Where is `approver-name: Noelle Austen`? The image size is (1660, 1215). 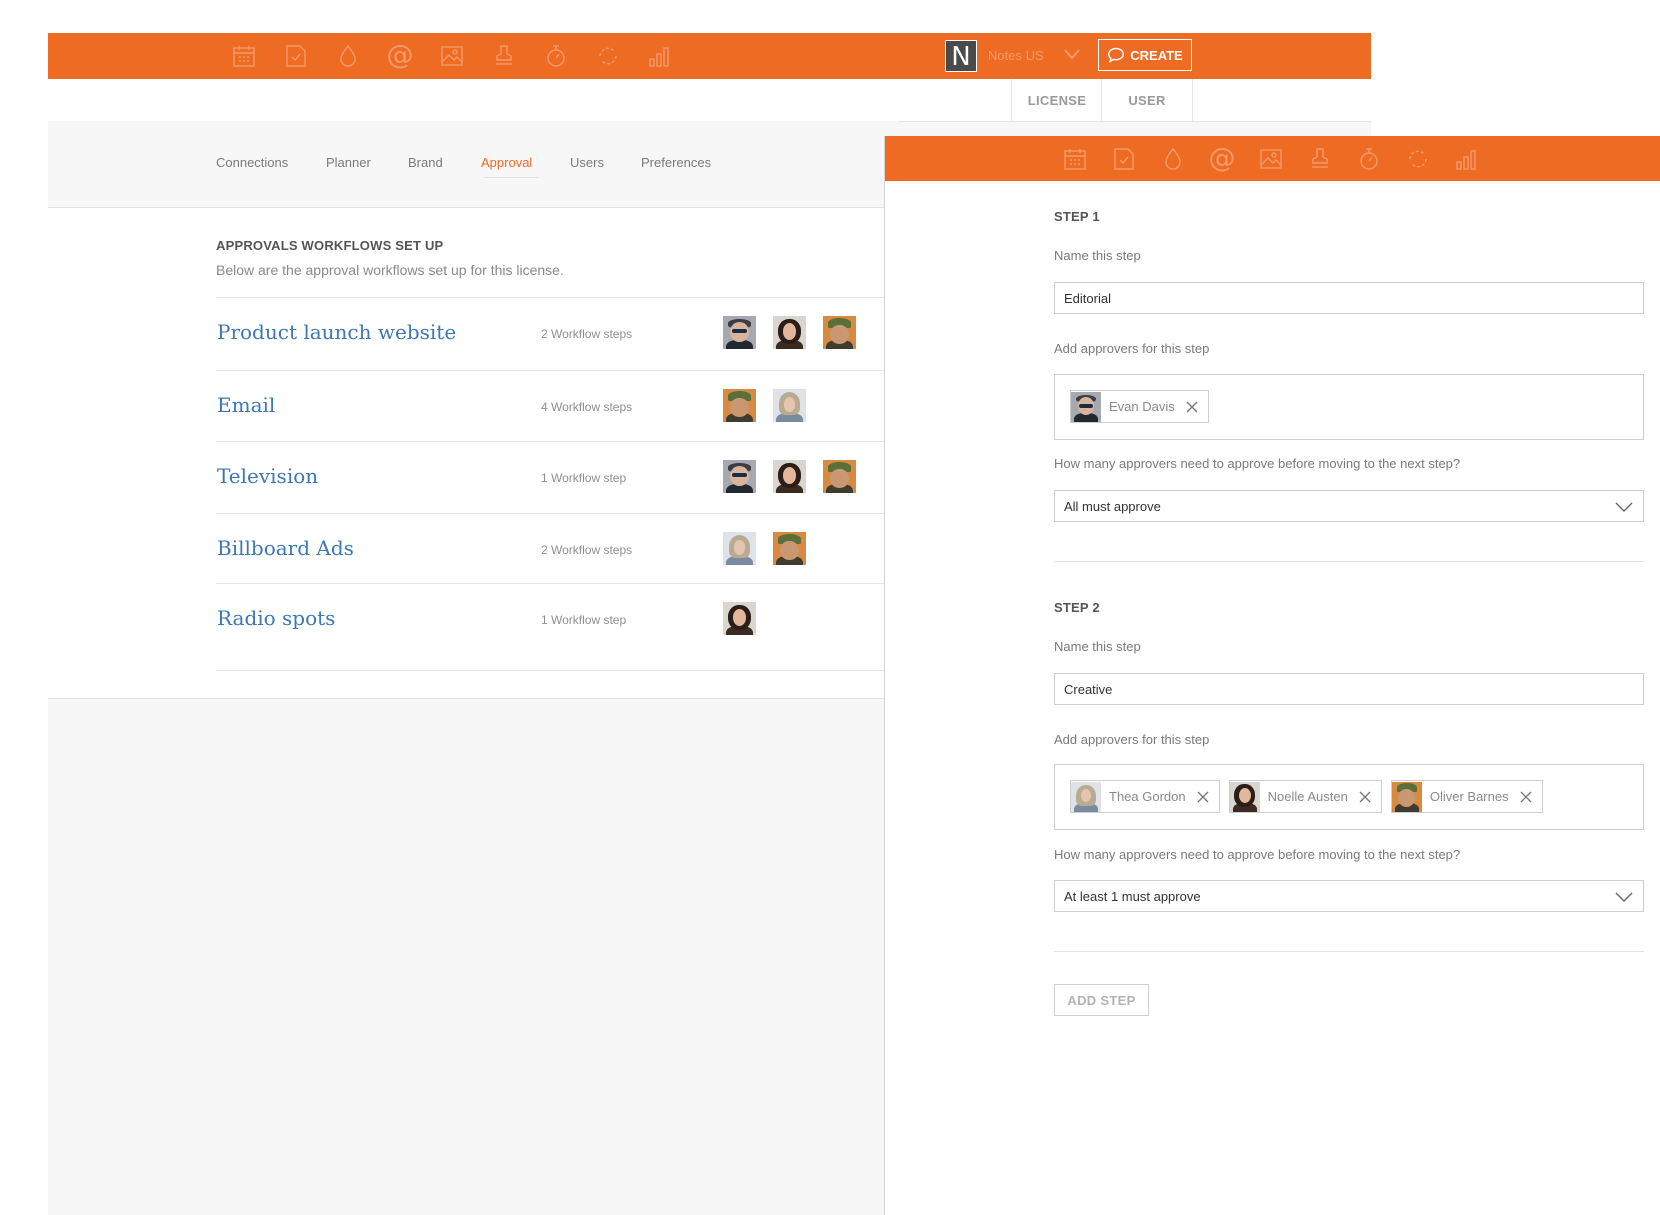
approver-name: Noelle Austen is located at coordinates (1307, 796).